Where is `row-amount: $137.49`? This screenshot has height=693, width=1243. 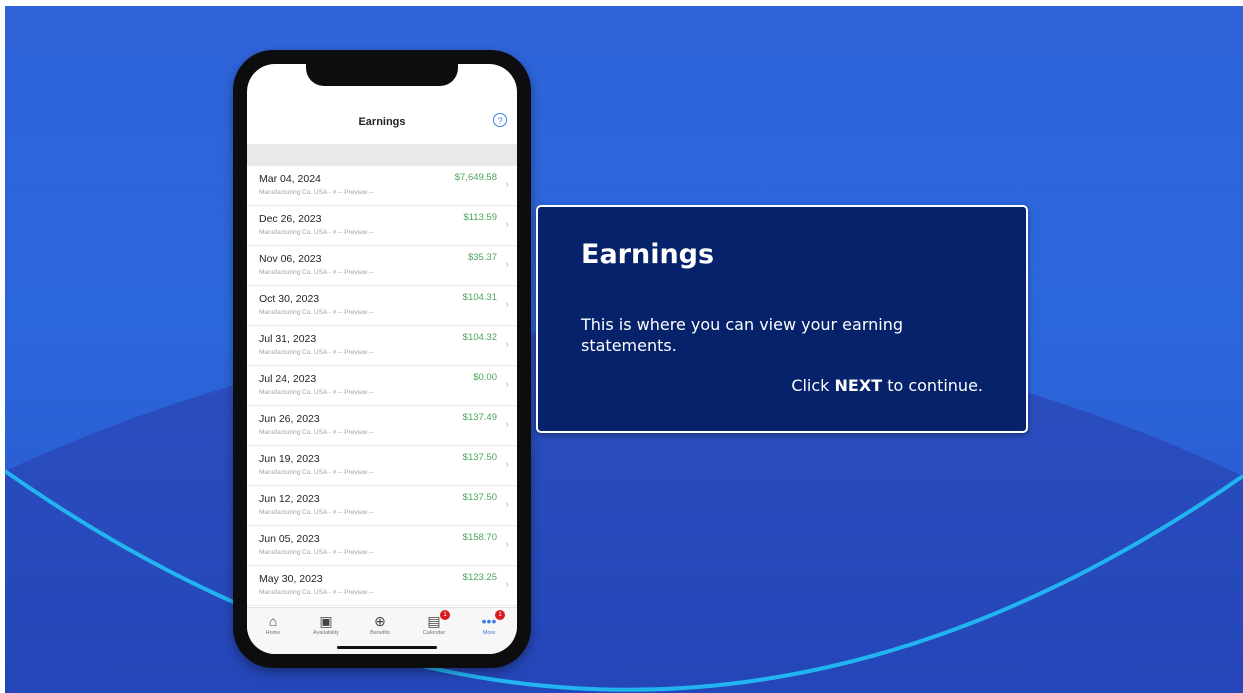 row-amount: $137.49 is located at coordinates (479, 417).